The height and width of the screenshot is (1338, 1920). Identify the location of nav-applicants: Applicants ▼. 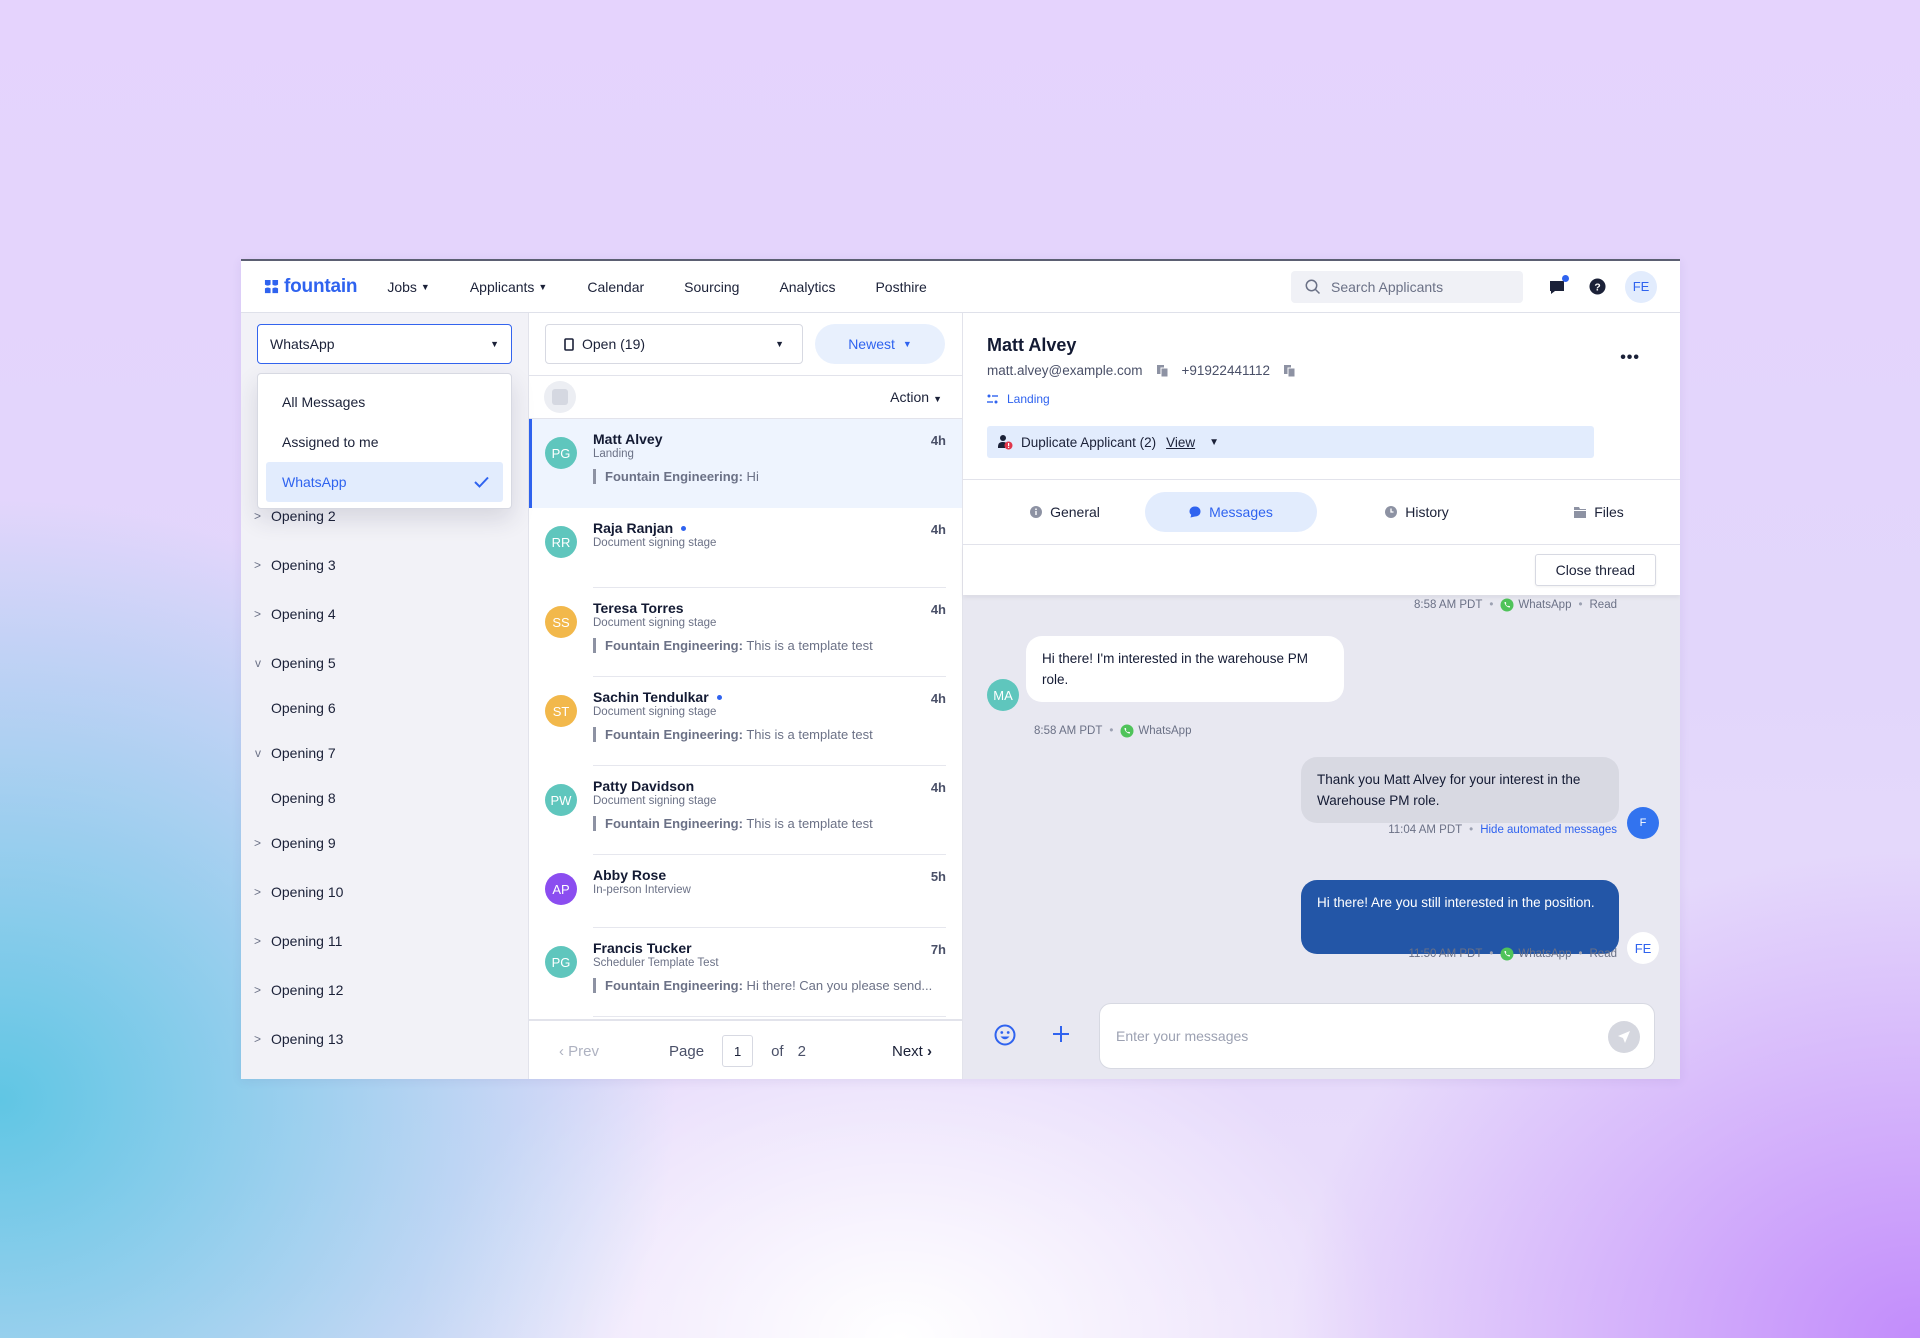
(509, 287).